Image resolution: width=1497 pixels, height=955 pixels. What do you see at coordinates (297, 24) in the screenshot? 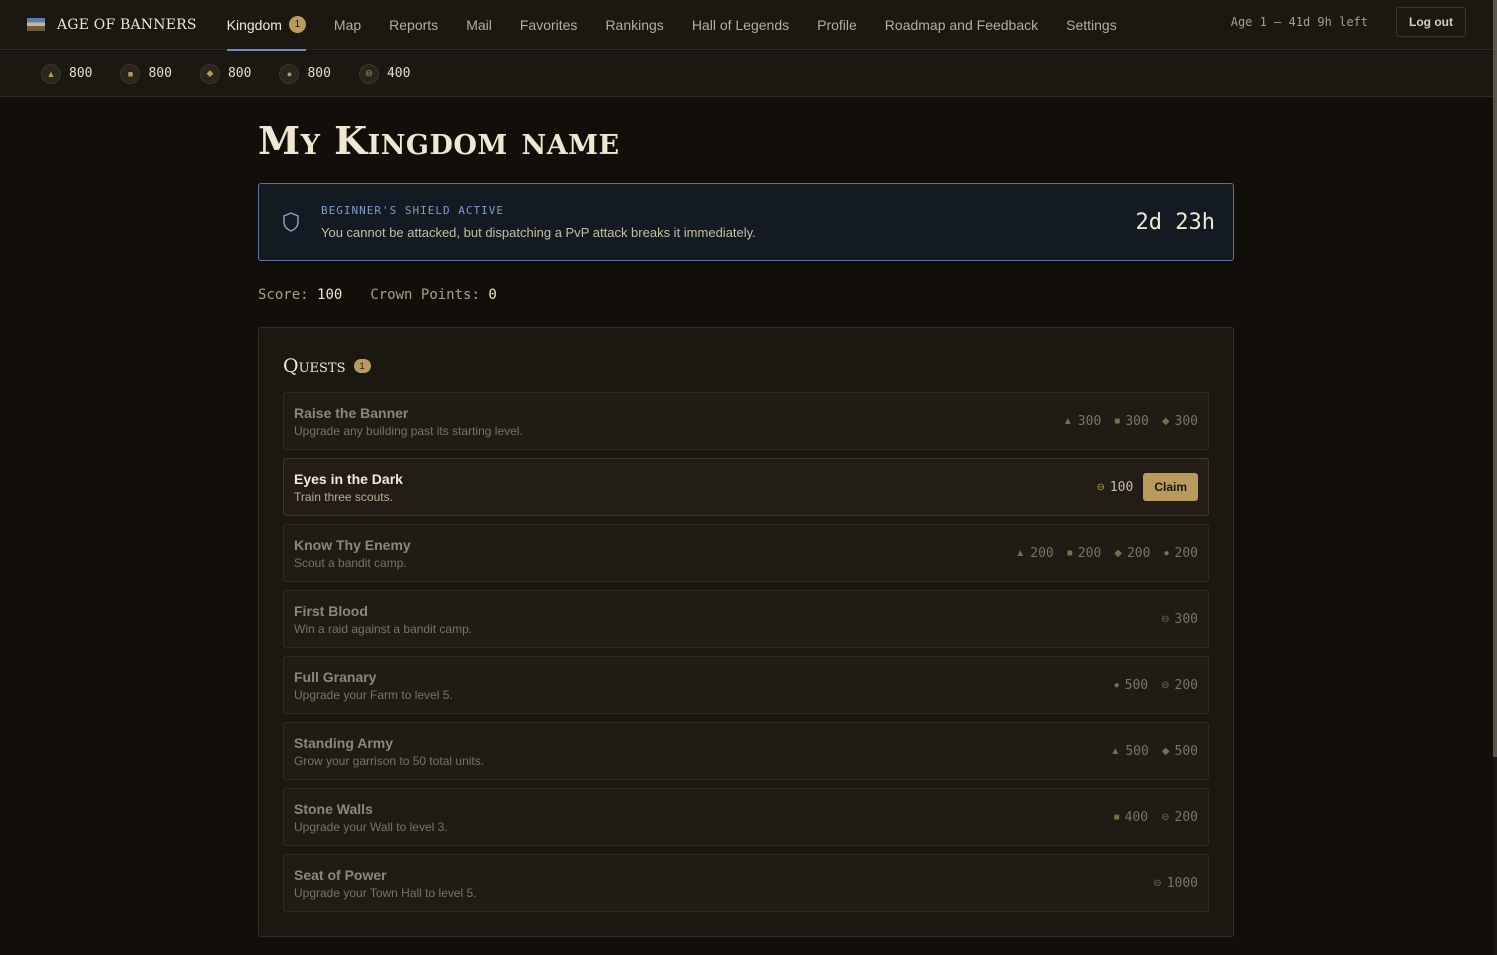
I see `nav-badge: 1` at bounding box center [297, 24].